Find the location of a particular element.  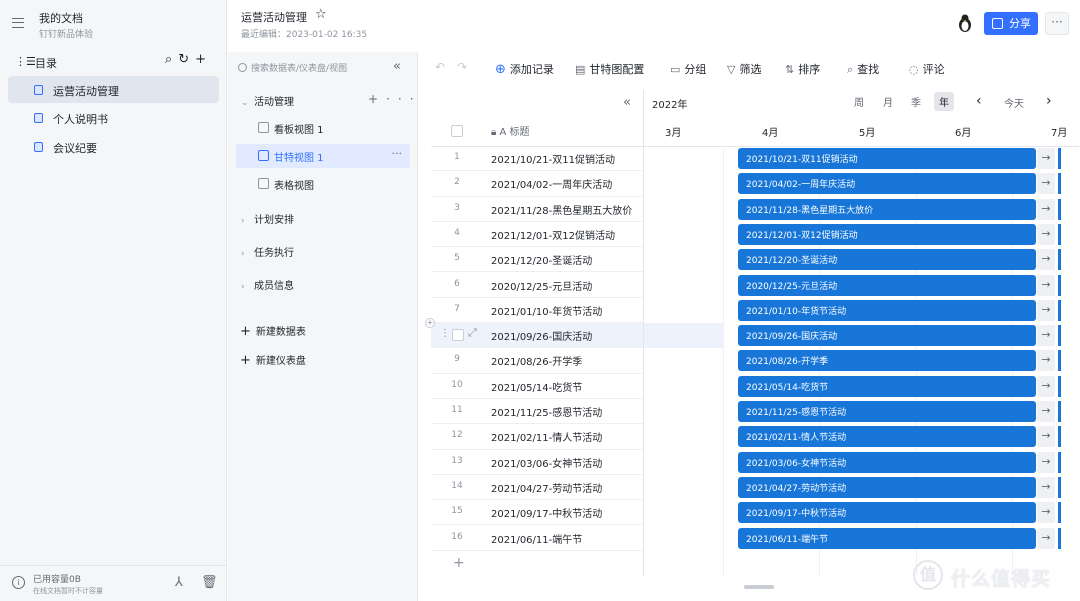

table-row: 7 2021/01/10-年货节活动 is located at coordinates (537, 311).